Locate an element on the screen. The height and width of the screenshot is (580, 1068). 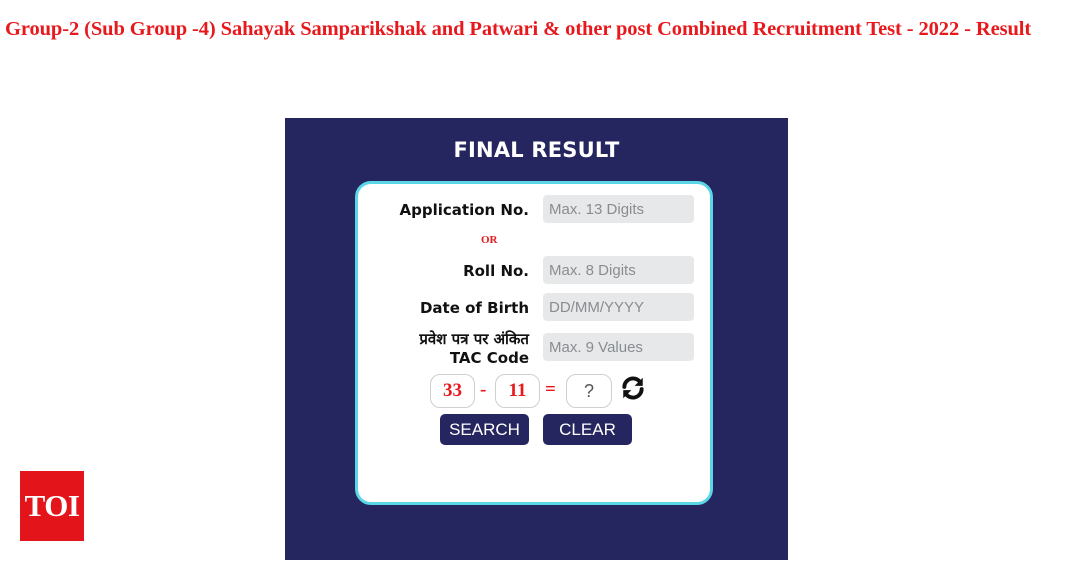
tac-label-hindi: प्रवेश पत्र पर अंकित is located at coordinates (474, 339).